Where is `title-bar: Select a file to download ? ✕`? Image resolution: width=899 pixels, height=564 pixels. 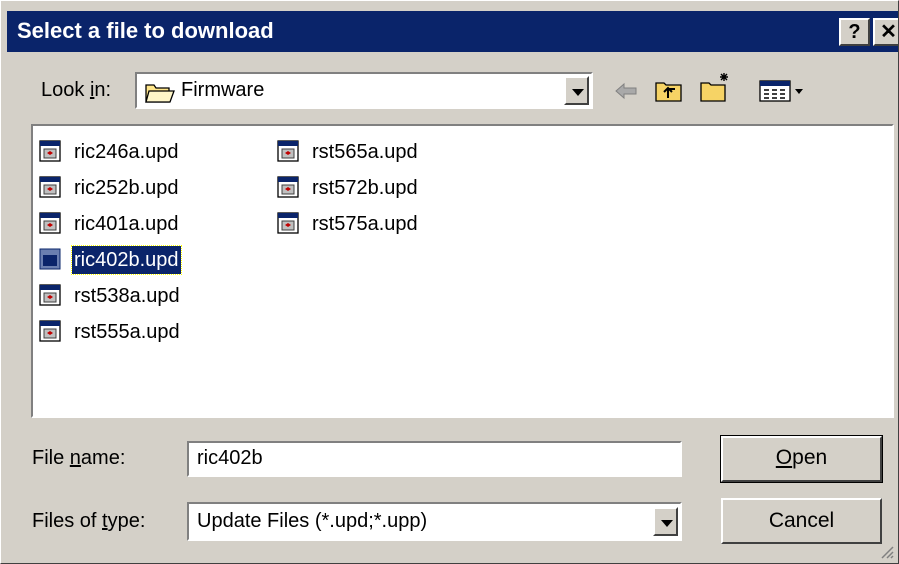 title-bar: Select a file to download ? ✕ is located at coordinates (452, 31).